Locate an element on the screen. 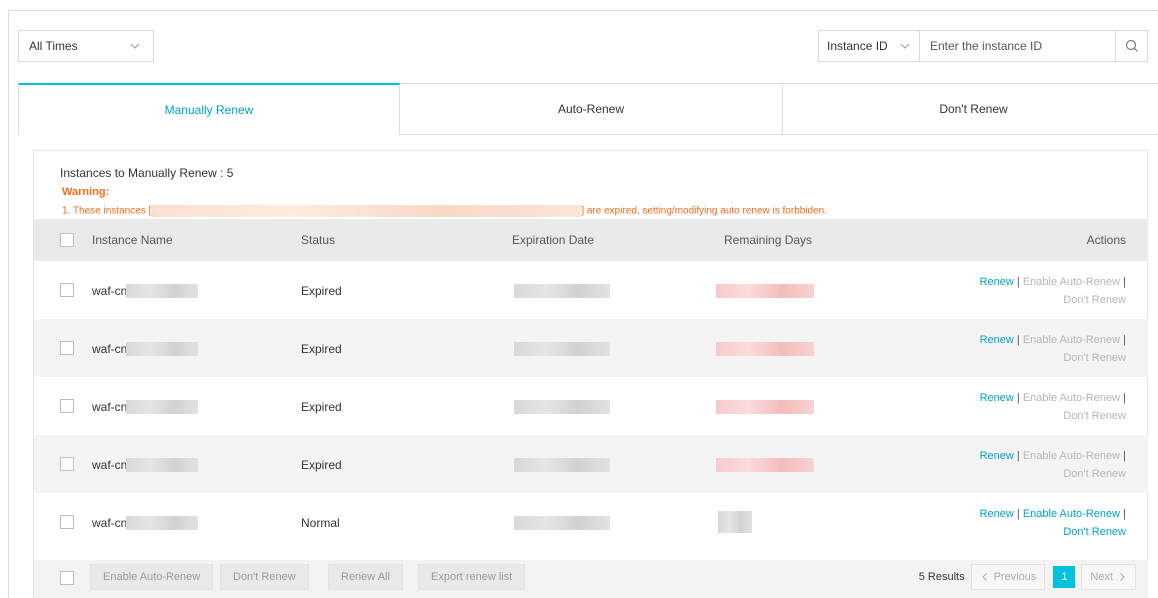 The width and height of the screenshot is (1158, 598). status-text: Normal is located at coordinates (320, 523).